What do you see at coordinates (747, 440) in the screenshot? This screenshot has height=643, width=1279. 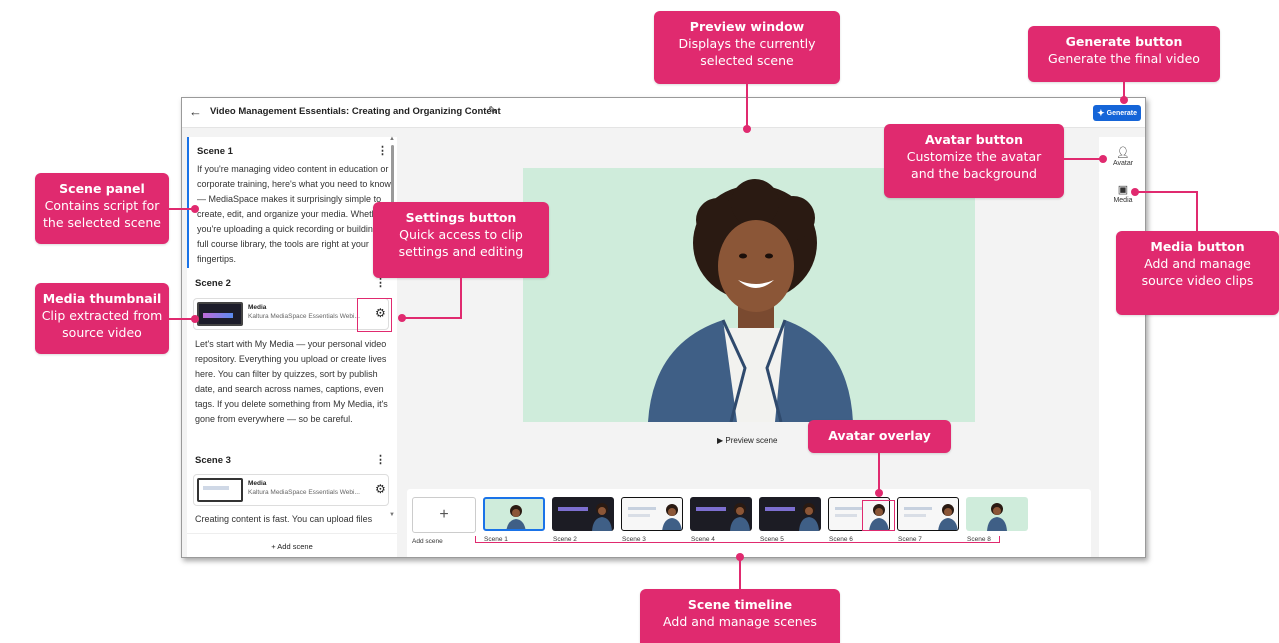 I see `preview-scene-button: ▶ Preview scene` at bounding box center [747, 440].